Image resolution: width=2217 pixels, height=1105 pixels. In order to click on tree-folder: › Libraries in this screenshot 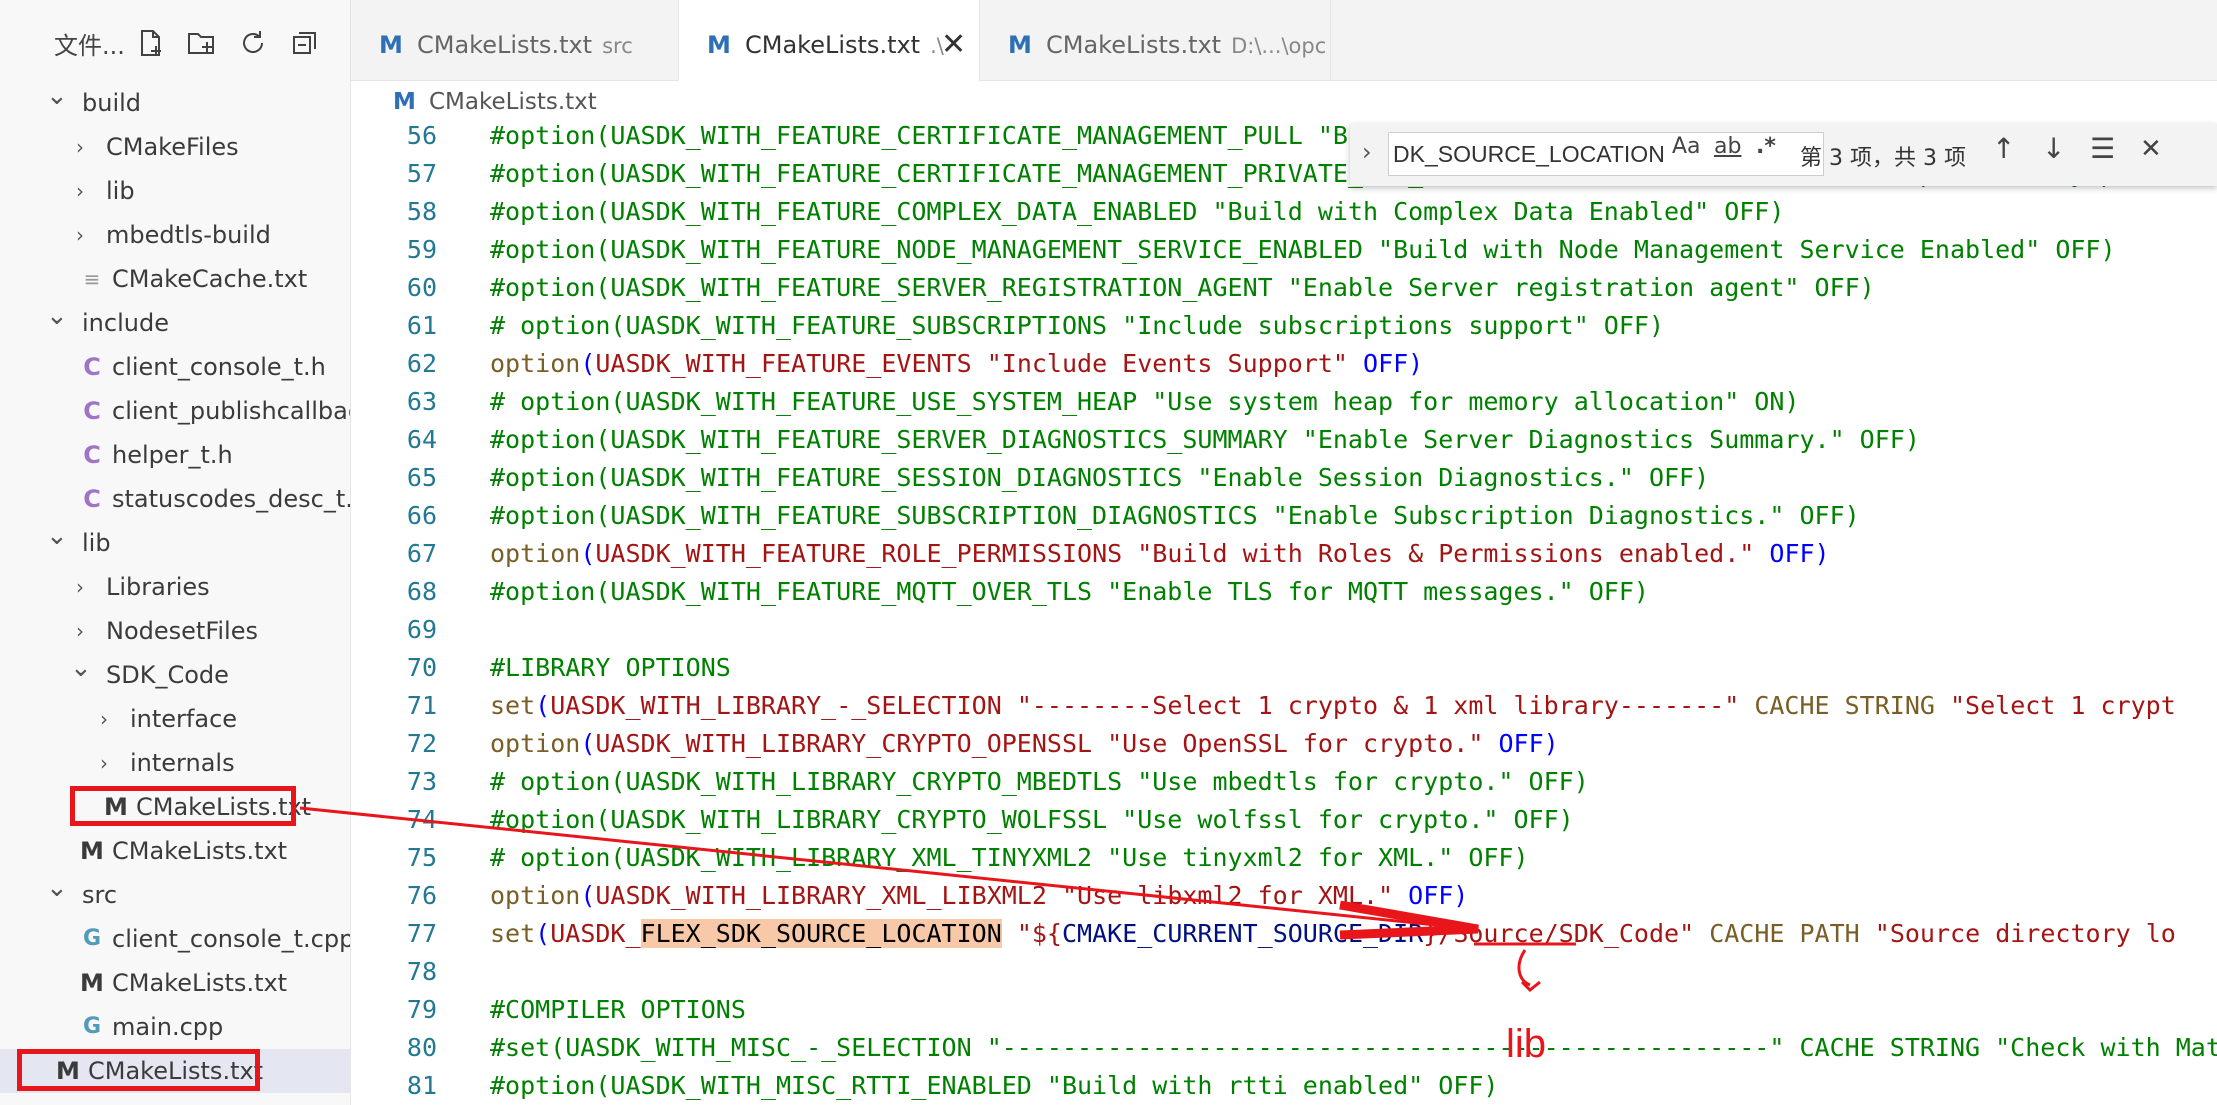, I will do `click(175, 587)`.